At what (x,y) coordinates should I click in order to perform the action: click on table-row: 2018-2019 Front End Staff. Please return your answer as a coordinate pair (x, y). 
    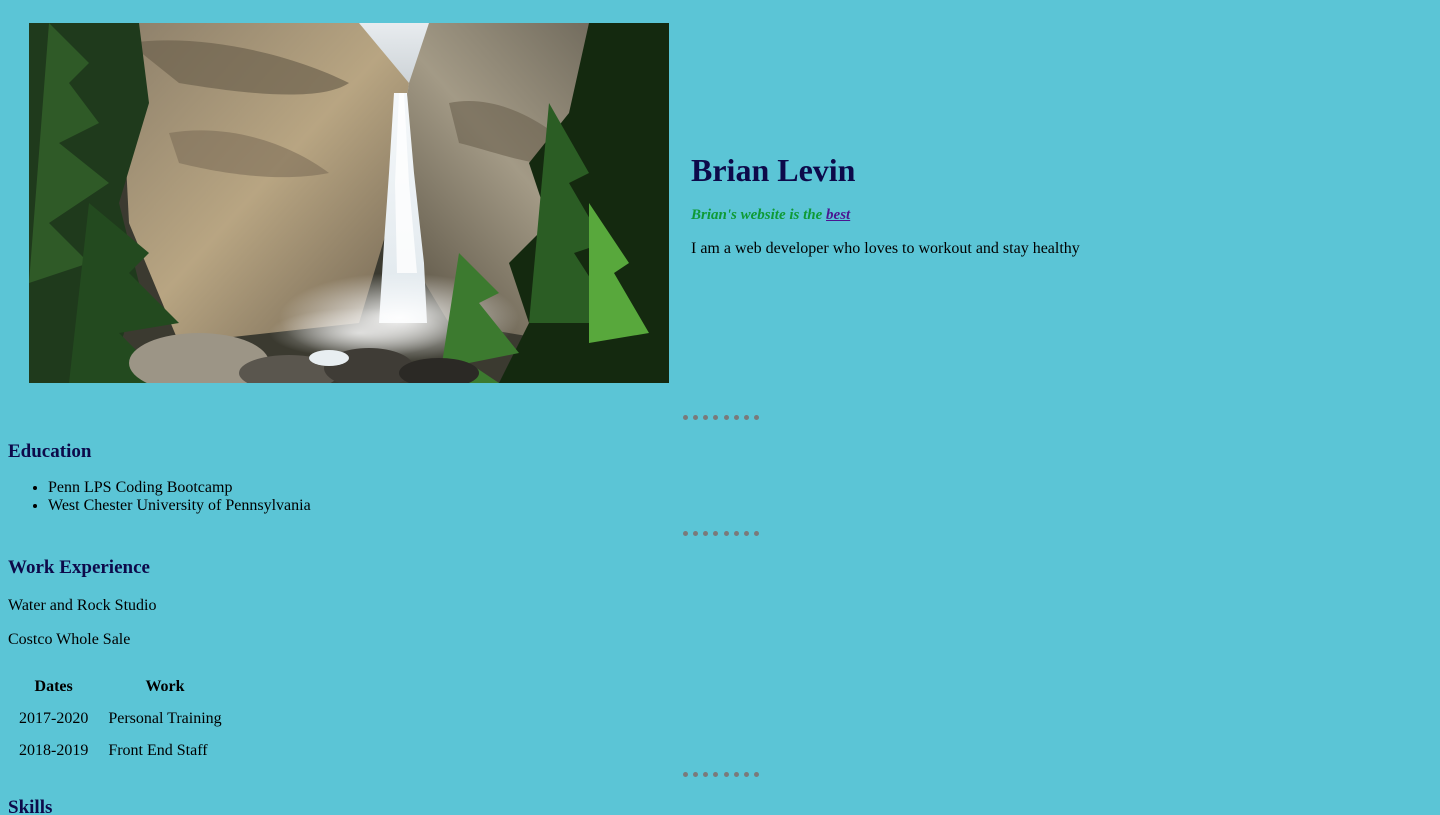
    Looking at the image, I should click on (120, 751).